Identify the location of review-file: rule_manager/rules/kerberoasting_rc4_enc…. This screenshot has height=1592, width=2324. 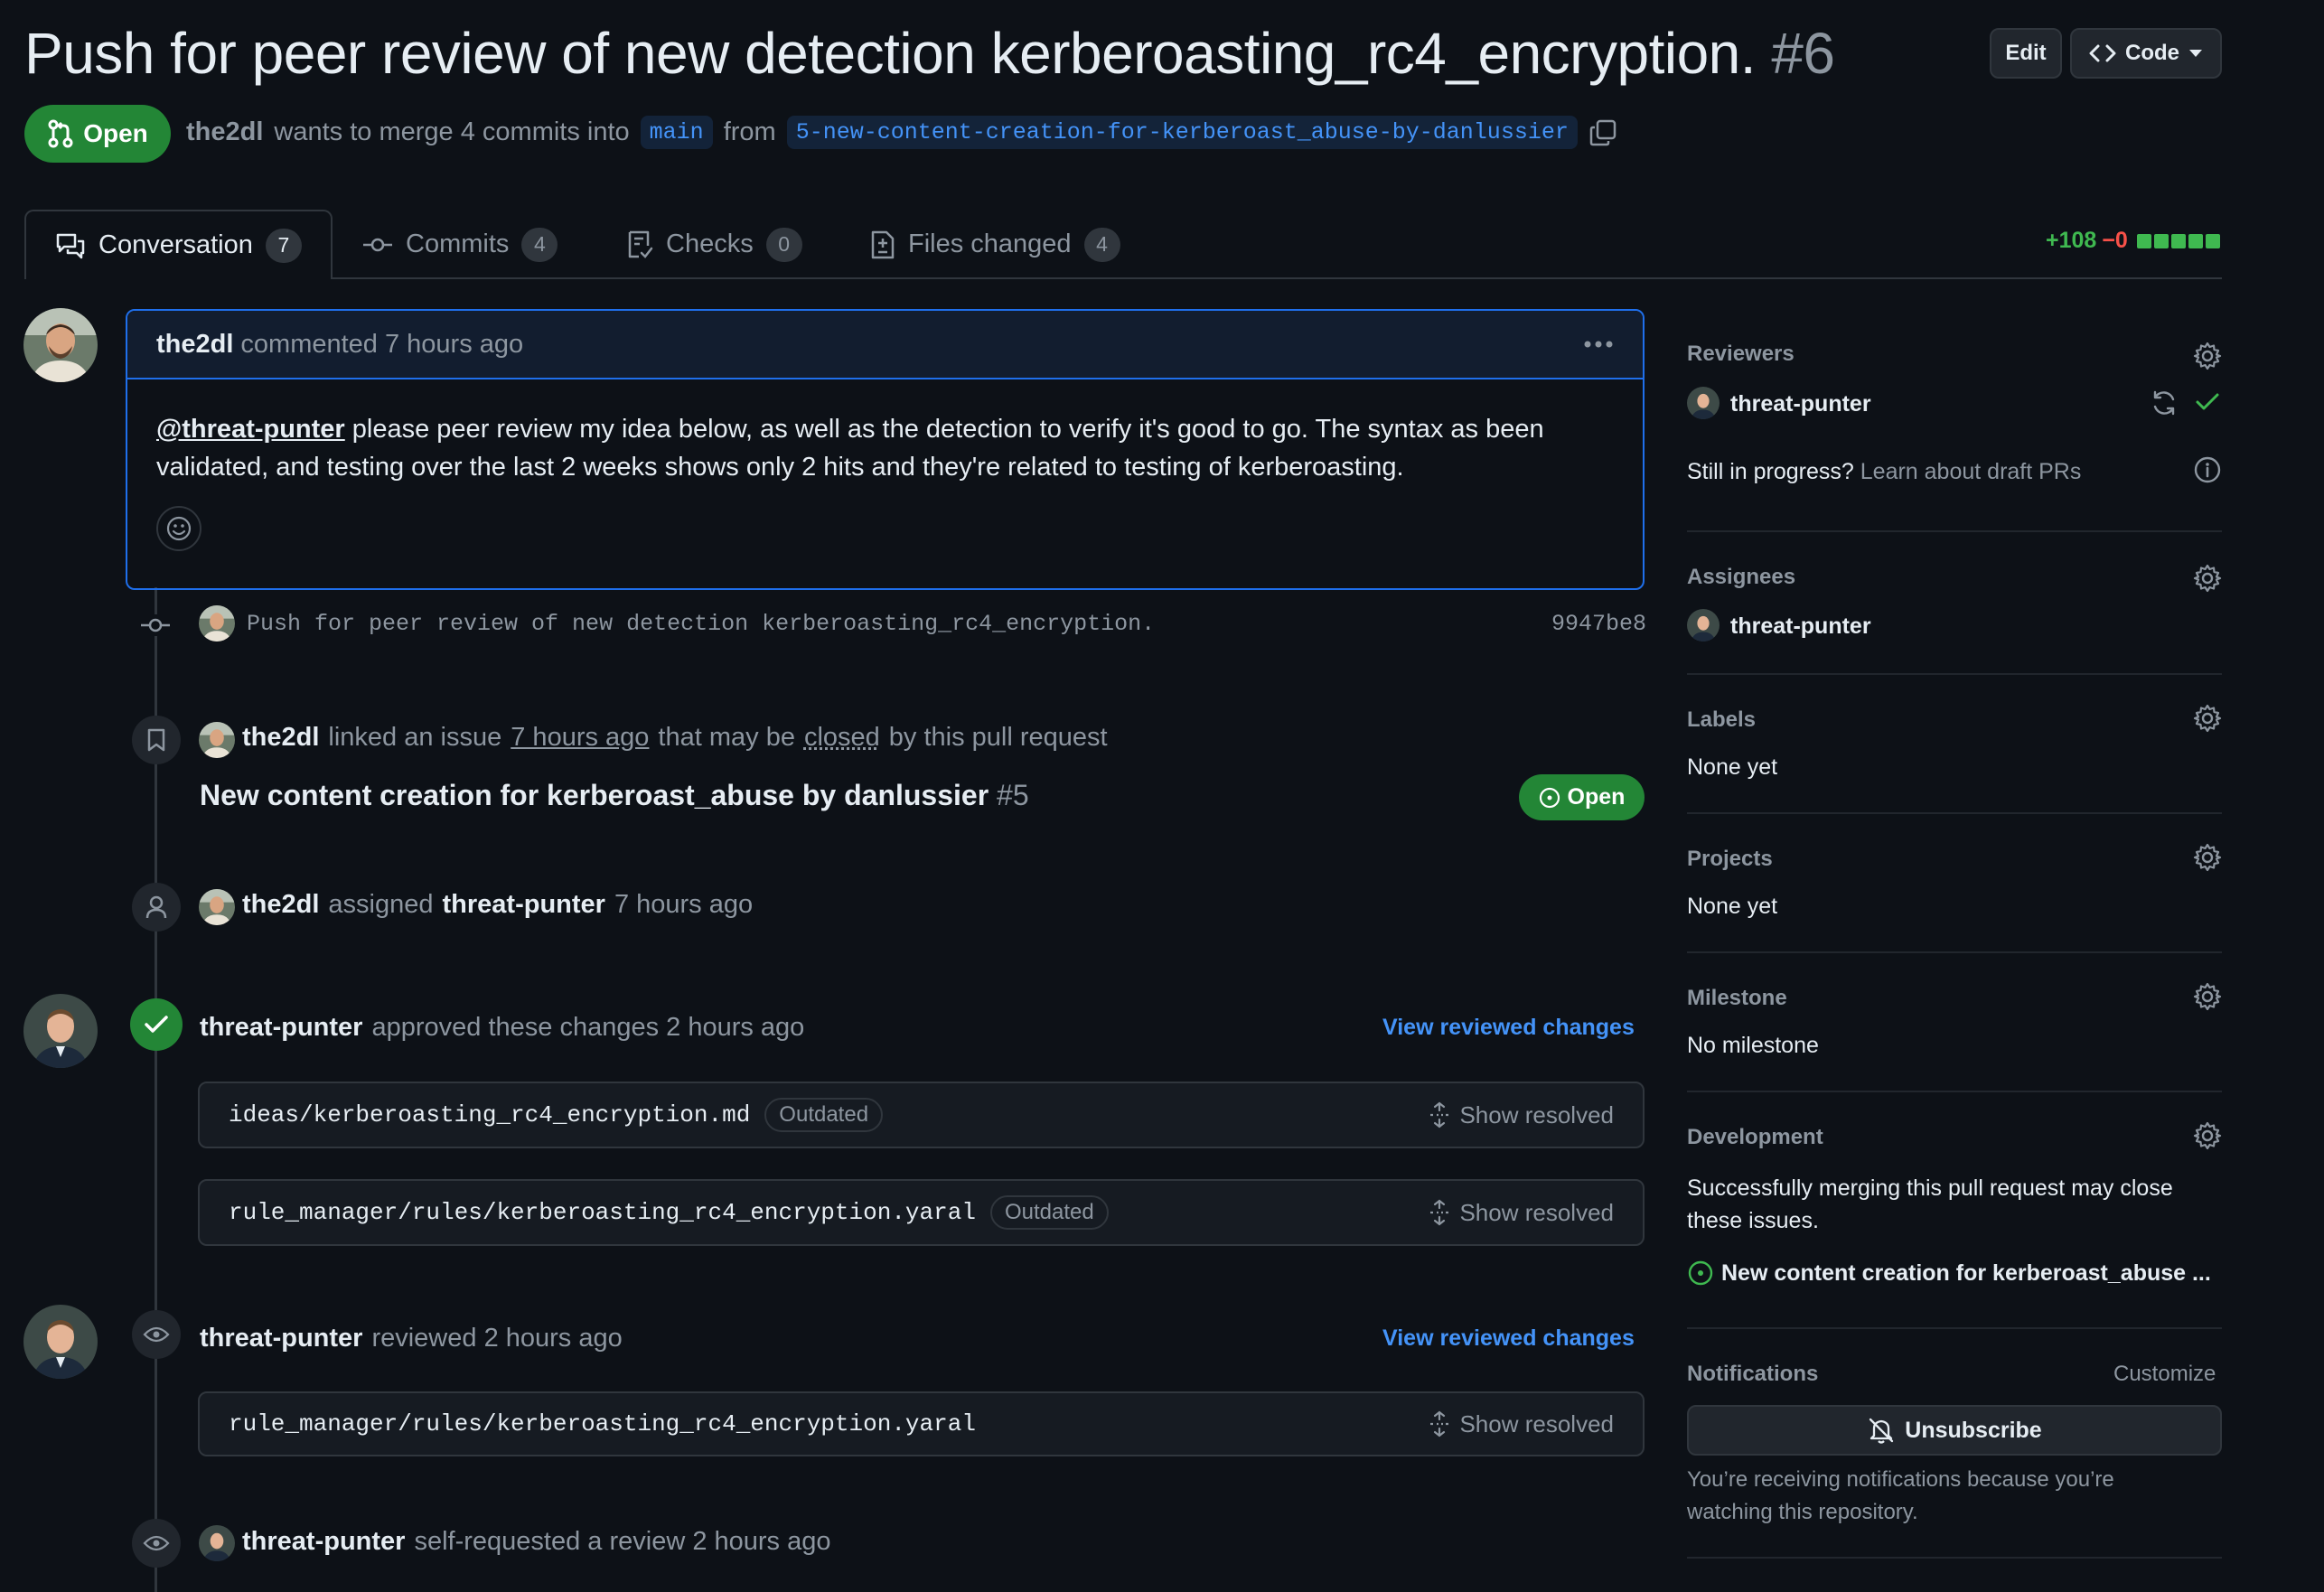
(921, 1423).